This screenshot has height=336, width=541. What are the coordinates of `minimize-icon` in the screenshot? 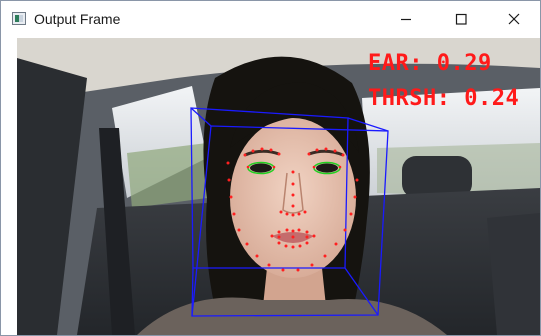 It's located at (406, 19).